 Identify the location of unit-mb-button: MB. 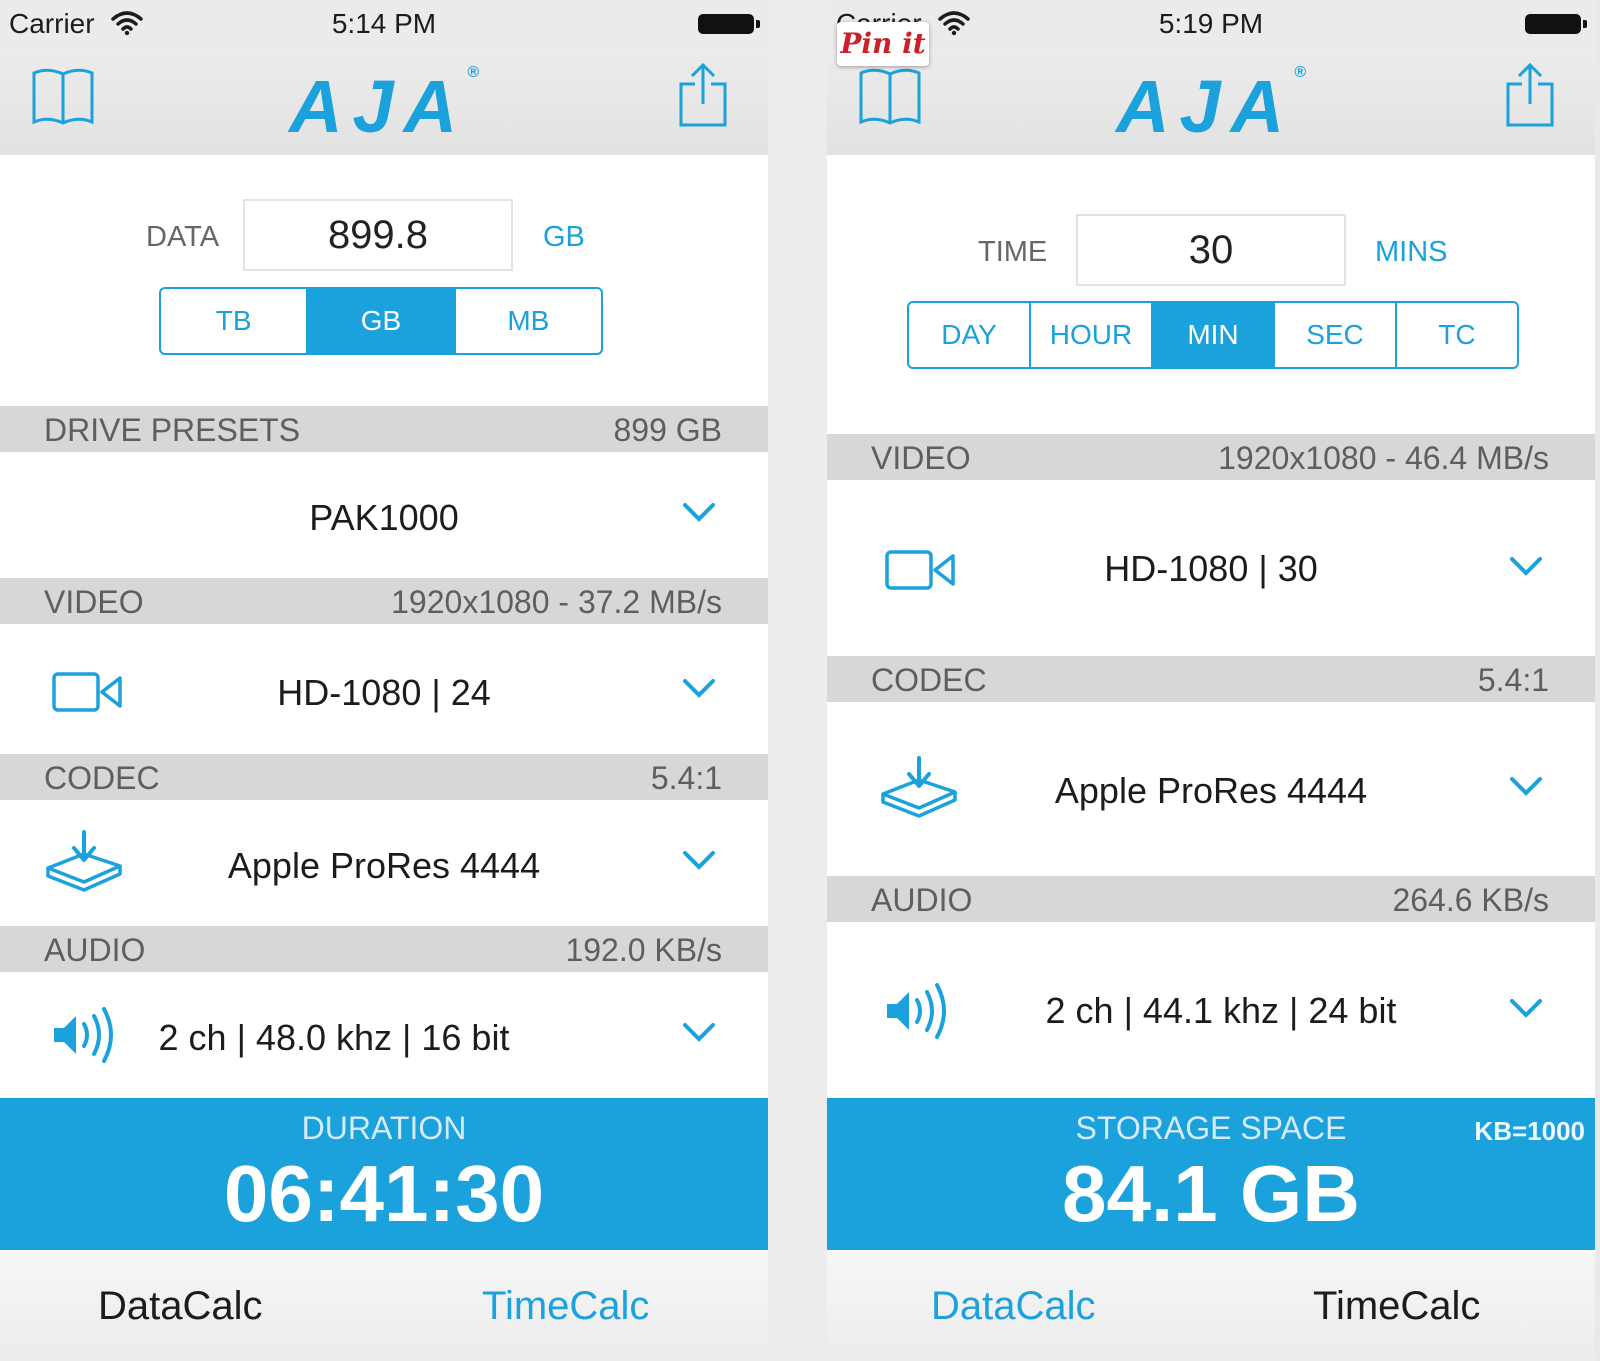
(527, 321).